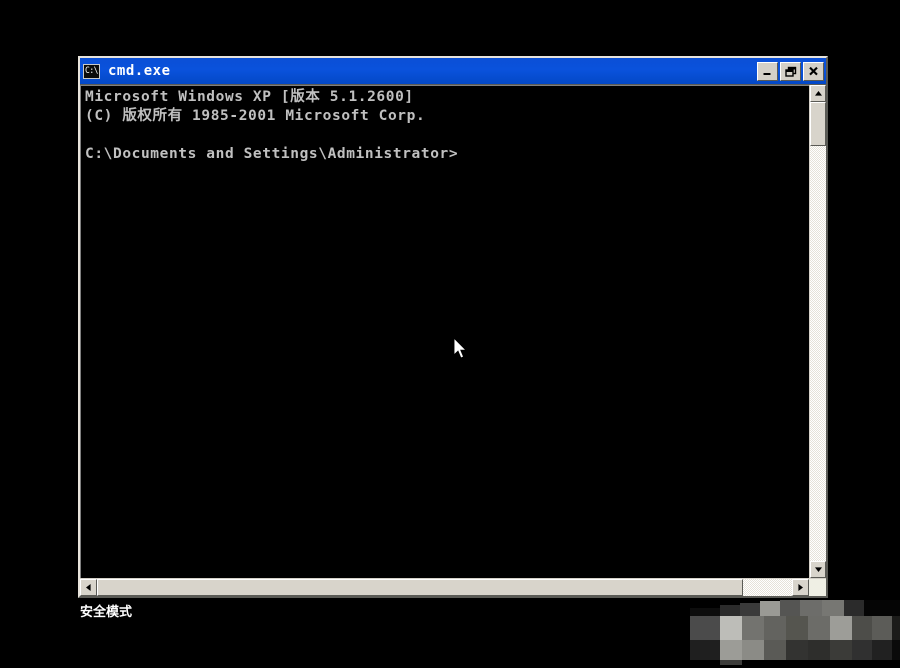  I want to click on horizontal-scrollbar, so click(453, 587).